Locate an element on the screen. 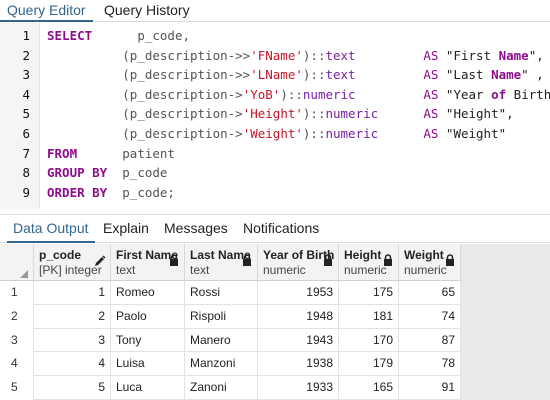 This screenshot has width=550, height=400. table-cell: 1953 is located at coordinates (298, 293).